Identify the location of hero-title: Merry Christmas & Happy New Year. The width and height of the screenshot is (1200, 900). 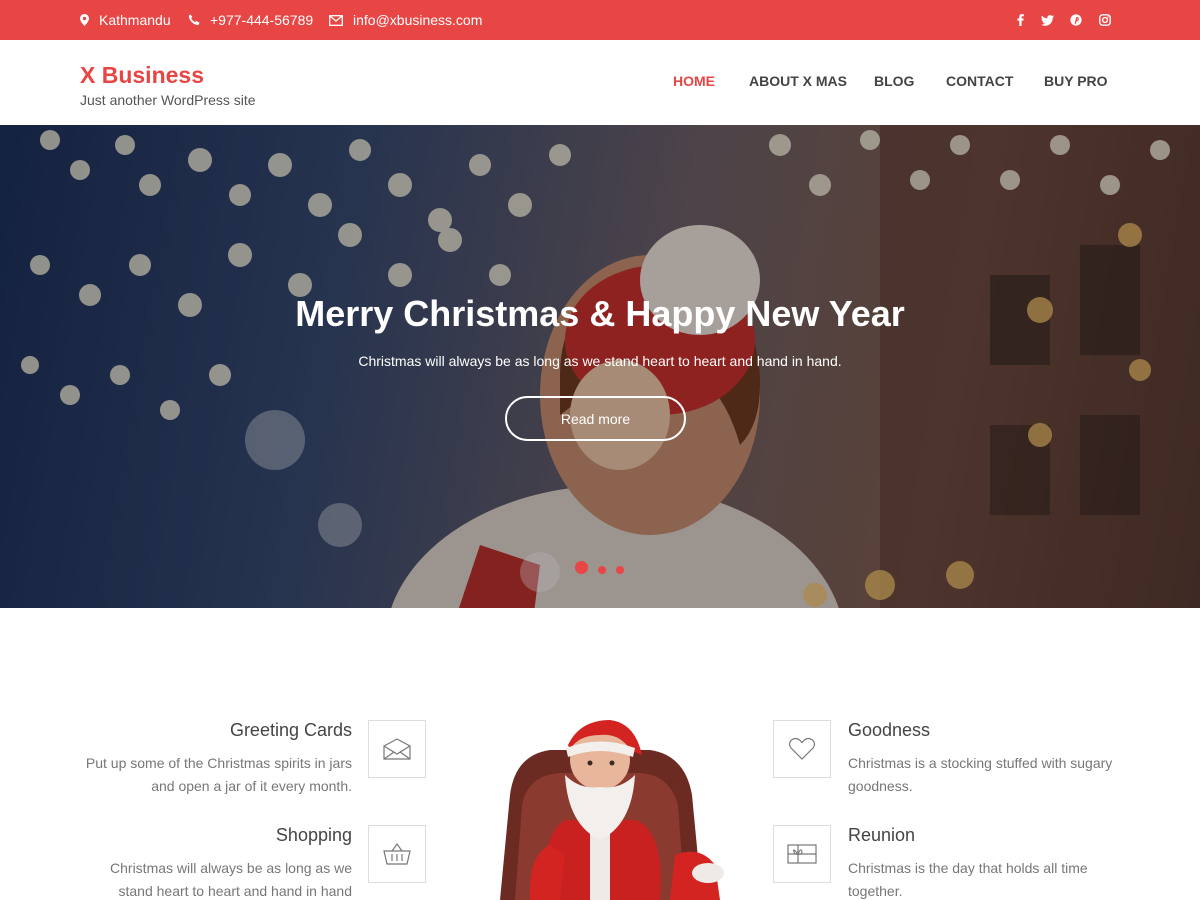
(600, 313).